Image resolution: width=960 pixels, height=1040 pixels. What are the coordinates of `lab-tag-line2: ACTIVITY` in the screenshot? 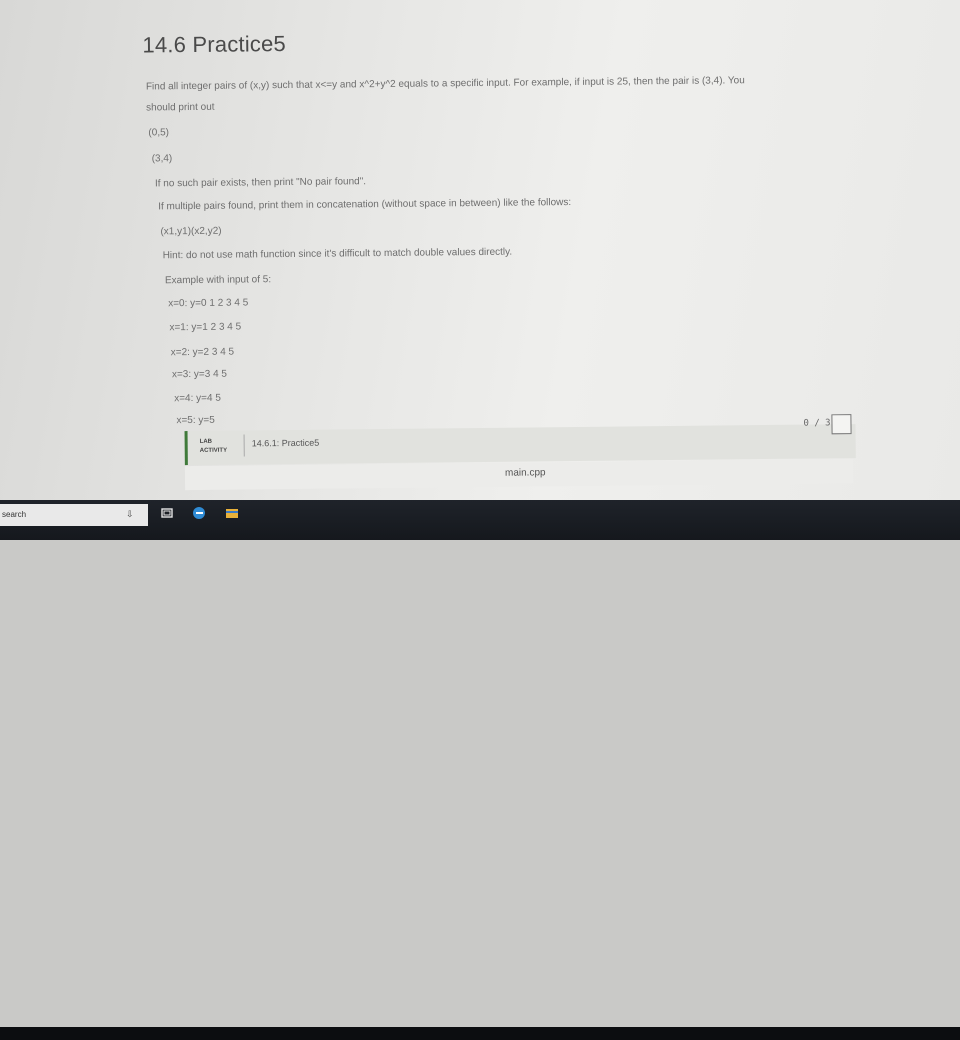 It's located at (213, 450).